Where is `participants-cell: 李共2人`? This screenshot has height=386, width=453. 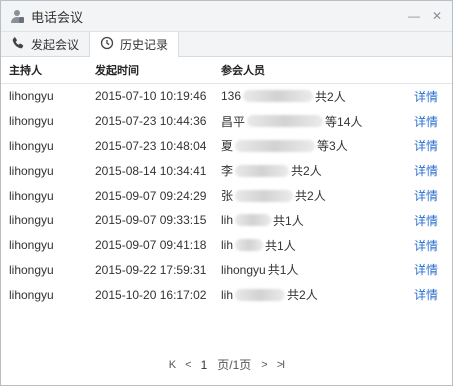
participants-cell: 李共2人 is located at coordinates (271, 171).